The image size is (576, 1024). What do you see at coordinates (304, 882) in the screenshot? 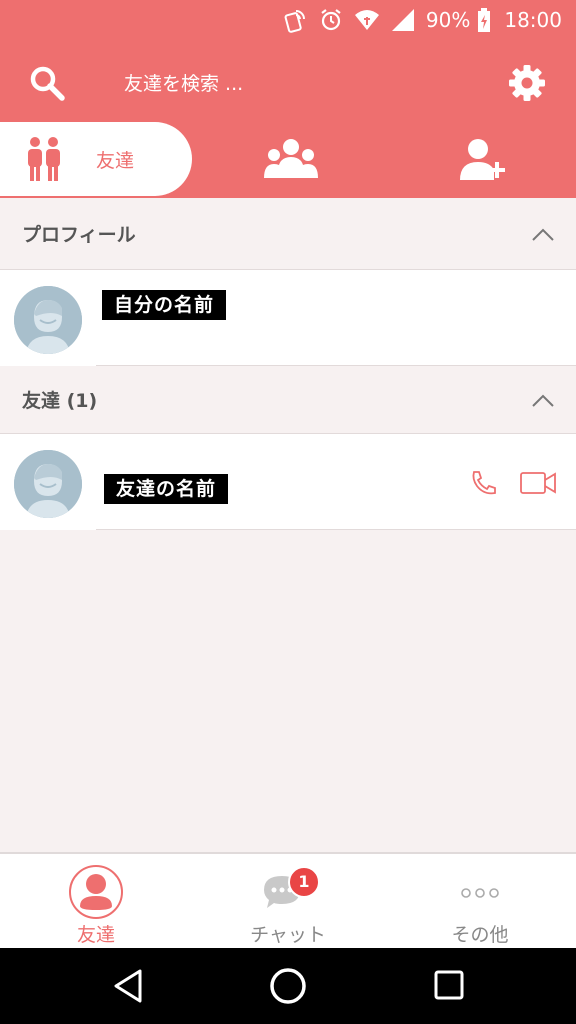
I see `chat-badge: 1` at bounding box center [304, 882].